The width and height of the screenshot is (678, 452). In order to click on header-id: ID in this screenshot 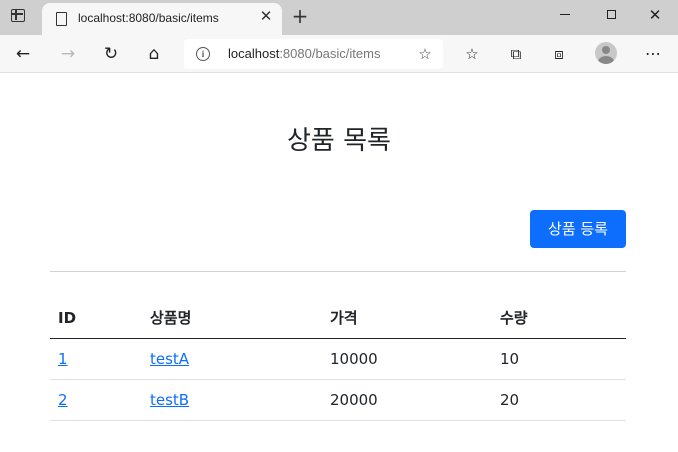, I will do `click(96, 318)`.